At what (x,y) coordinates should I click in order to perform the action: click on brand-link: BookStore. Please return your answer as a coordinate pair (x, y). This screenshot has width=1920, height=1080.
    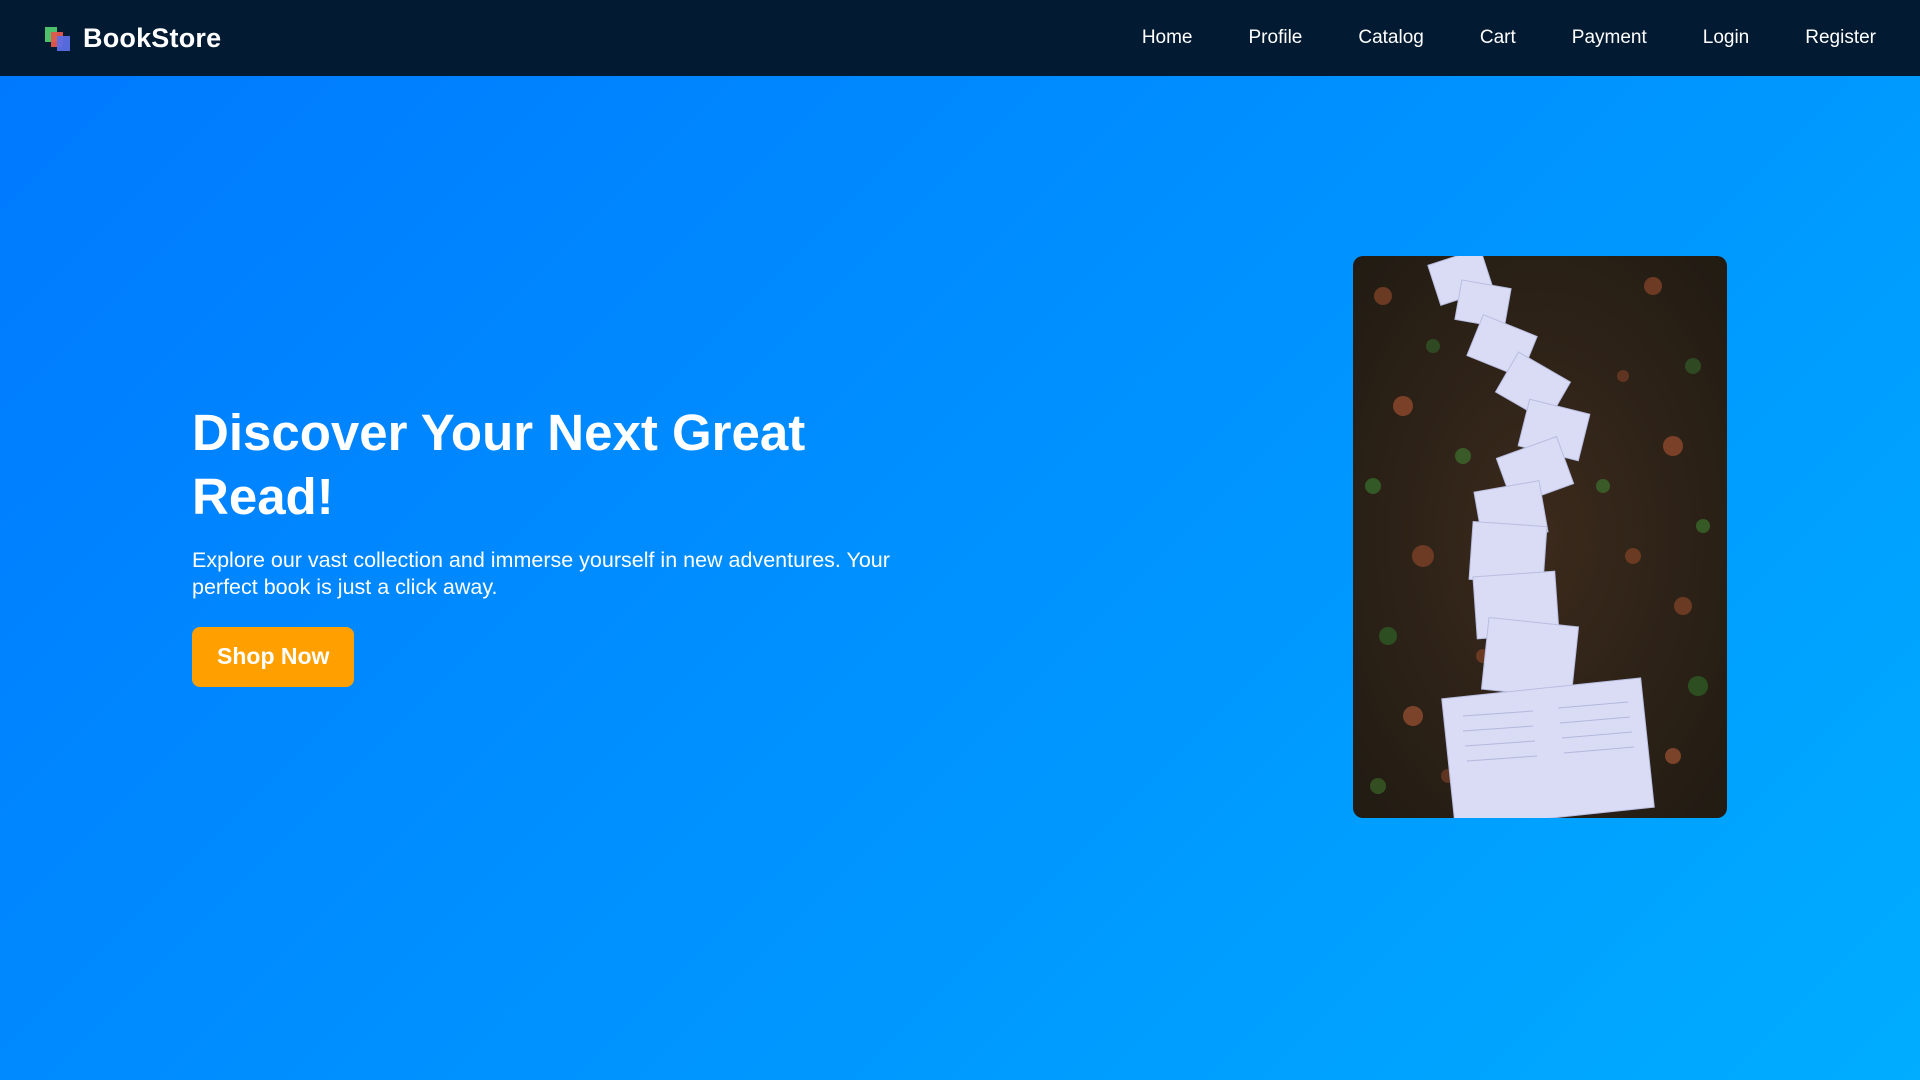
    Looking at the image, I should click on (132, 38).